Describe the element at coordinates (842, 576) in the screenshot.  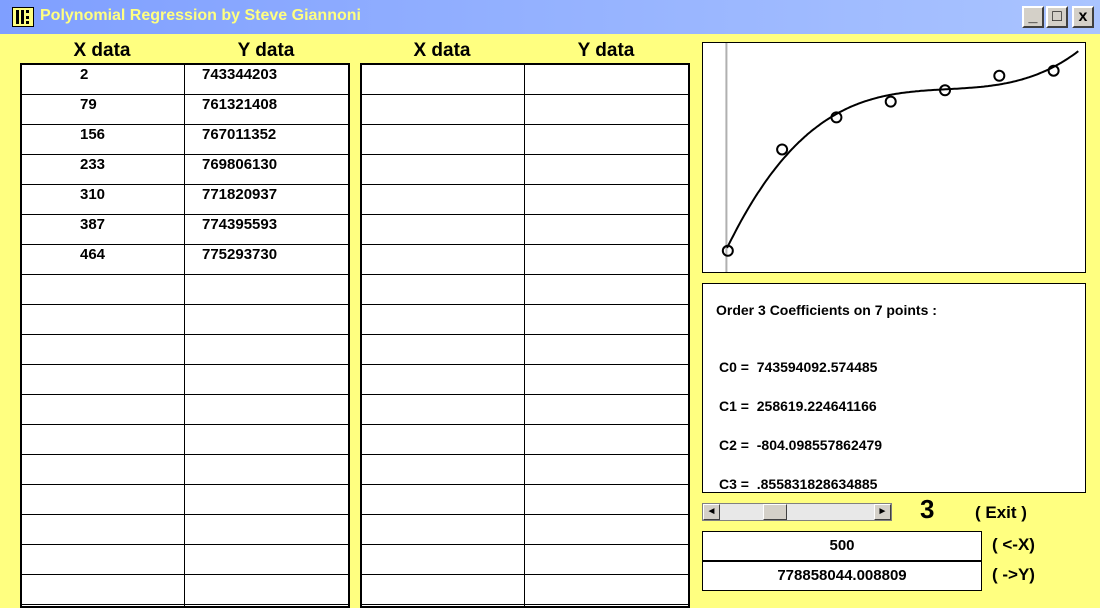
I see `y-output-field: 778858044.008809` at that location.